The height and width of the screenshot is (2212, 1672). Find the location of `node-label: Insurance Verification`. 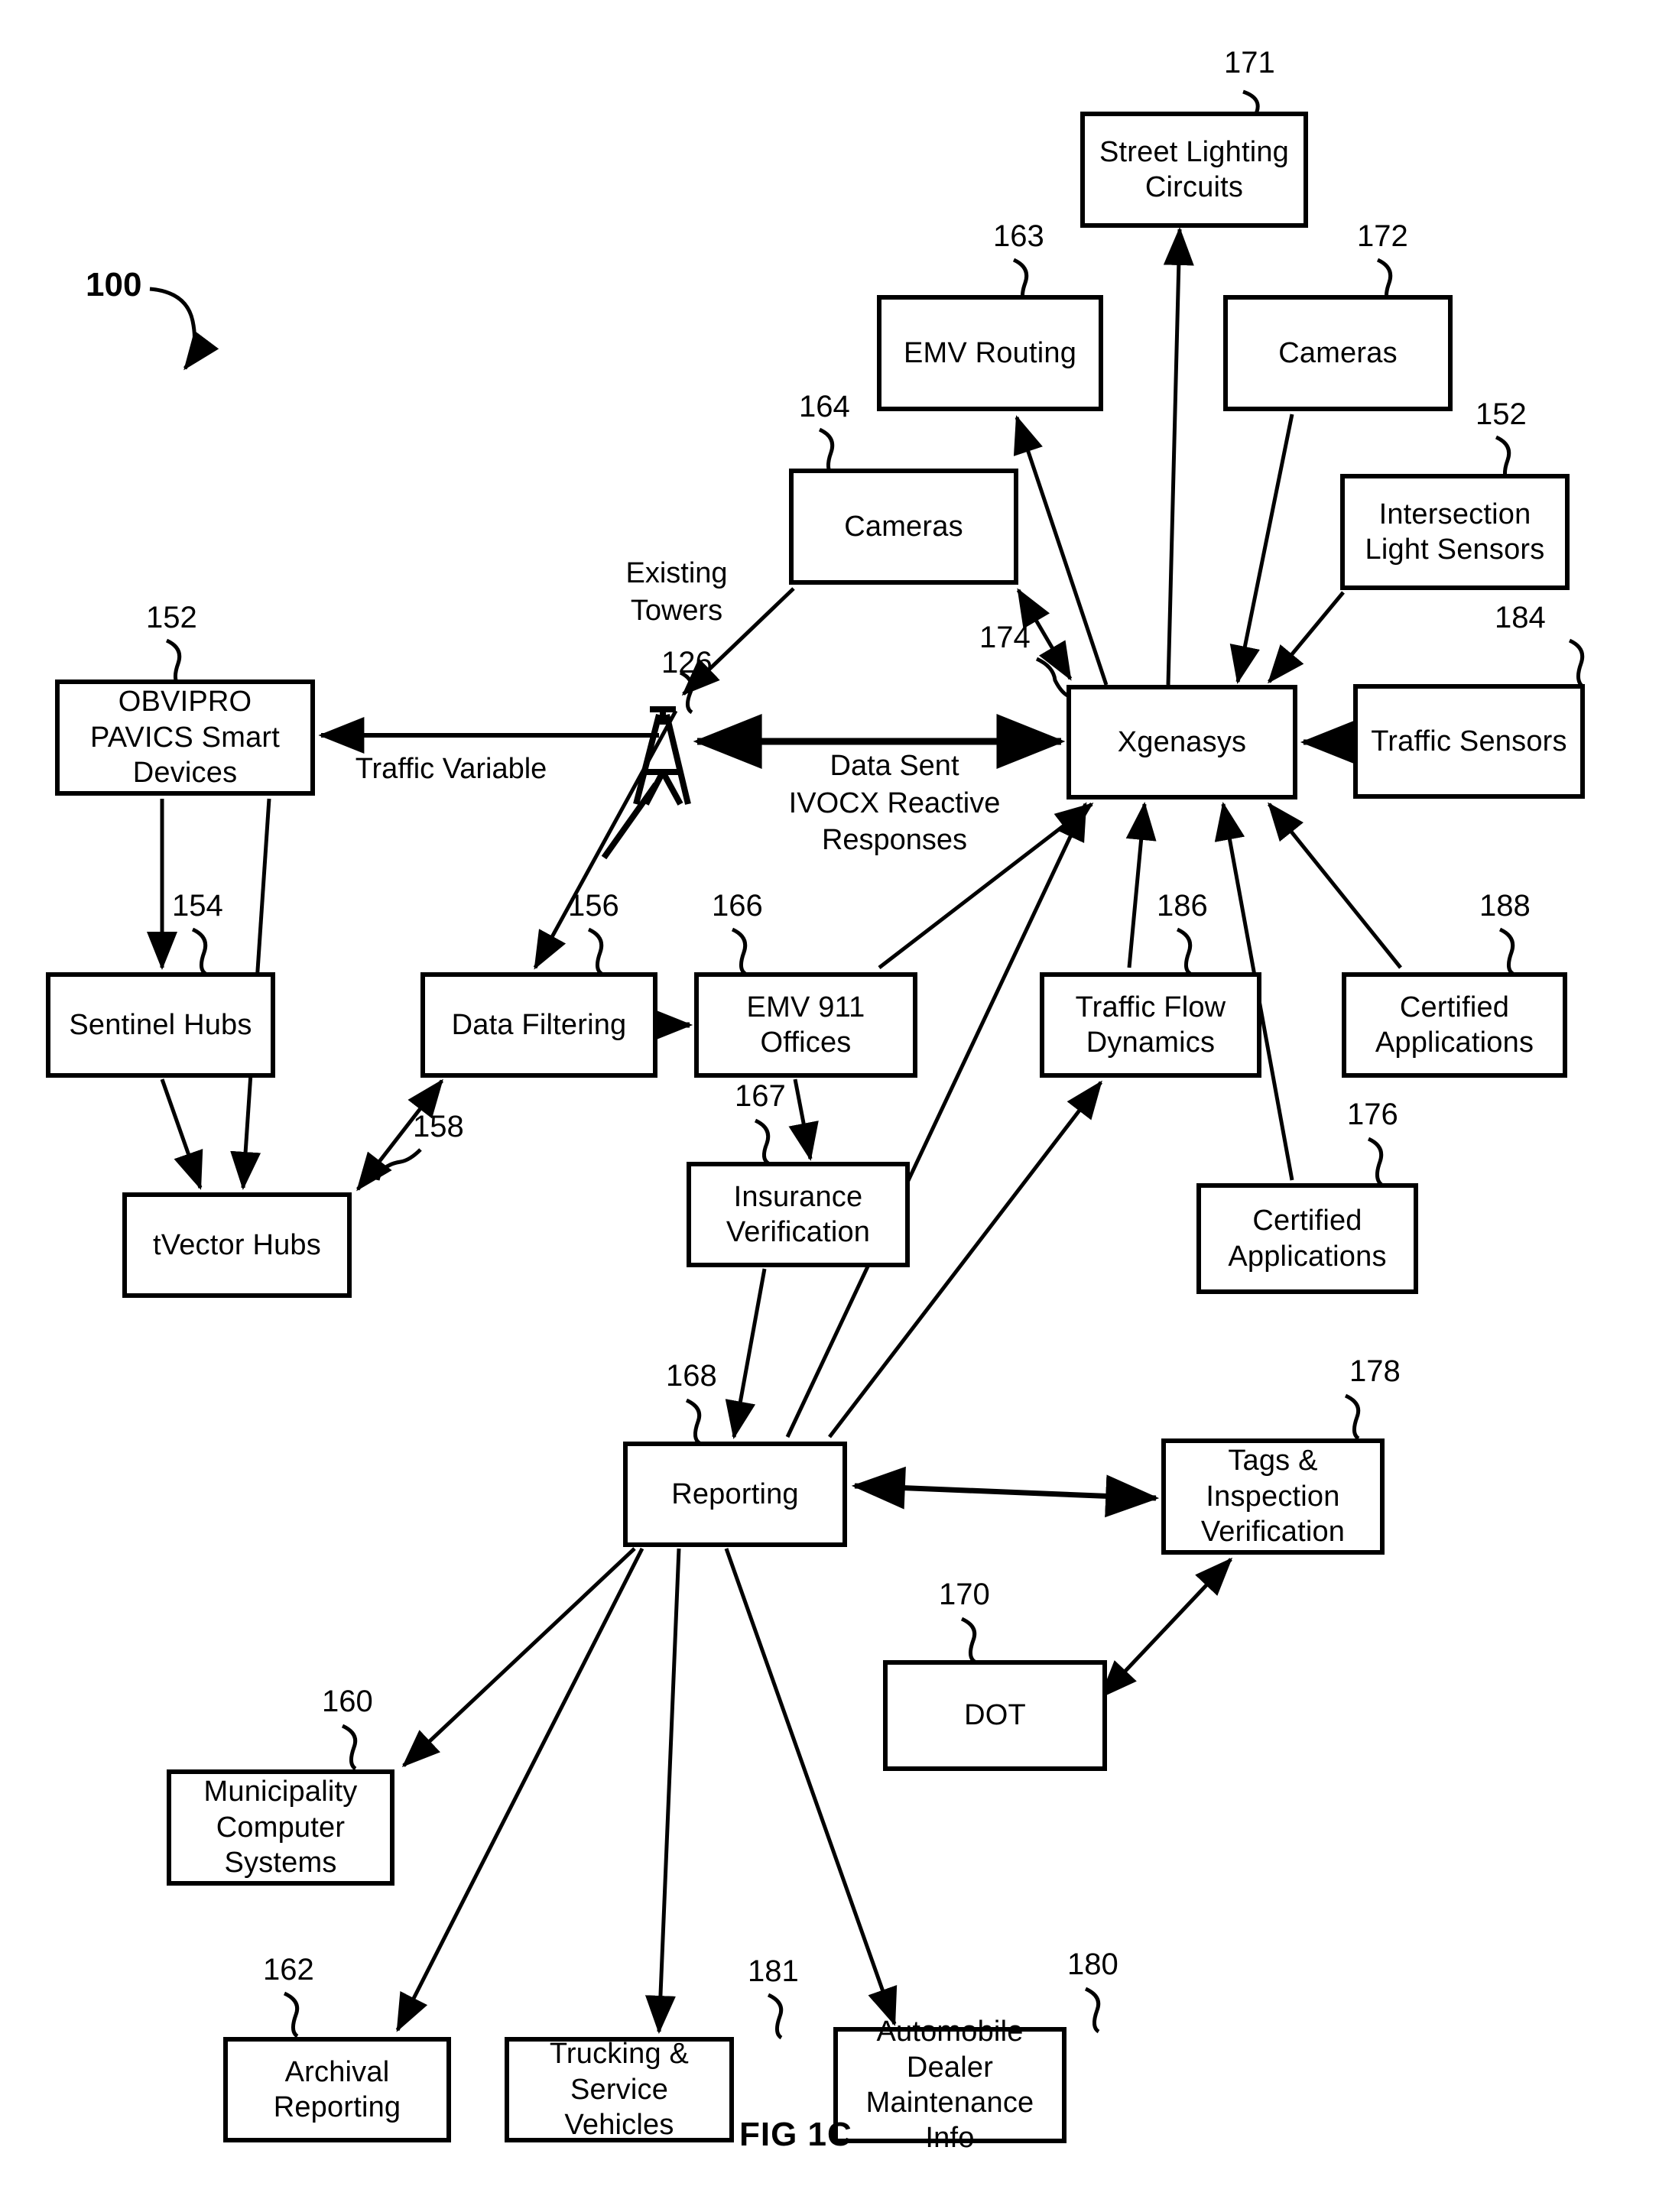

node-label: Insurance Verification is located at coordinates (799, 1214).